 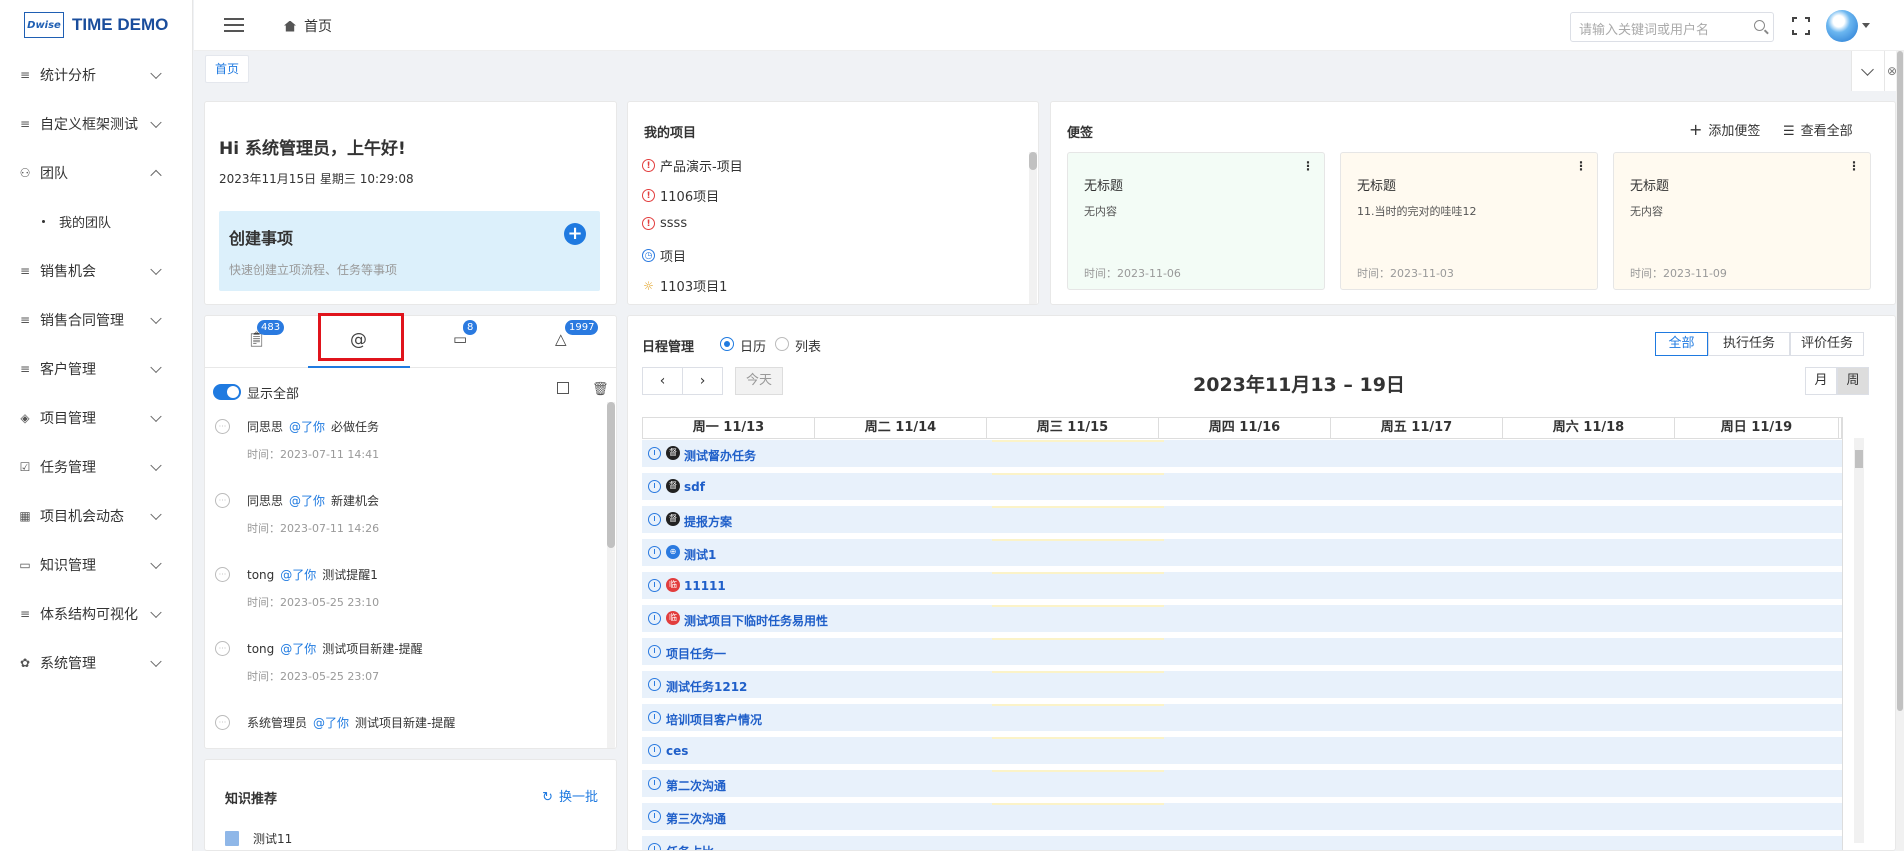 What do you see at coordinates (361, 337) in the screenshot?
I see `highlight-box` at bounding box center [361, 337].